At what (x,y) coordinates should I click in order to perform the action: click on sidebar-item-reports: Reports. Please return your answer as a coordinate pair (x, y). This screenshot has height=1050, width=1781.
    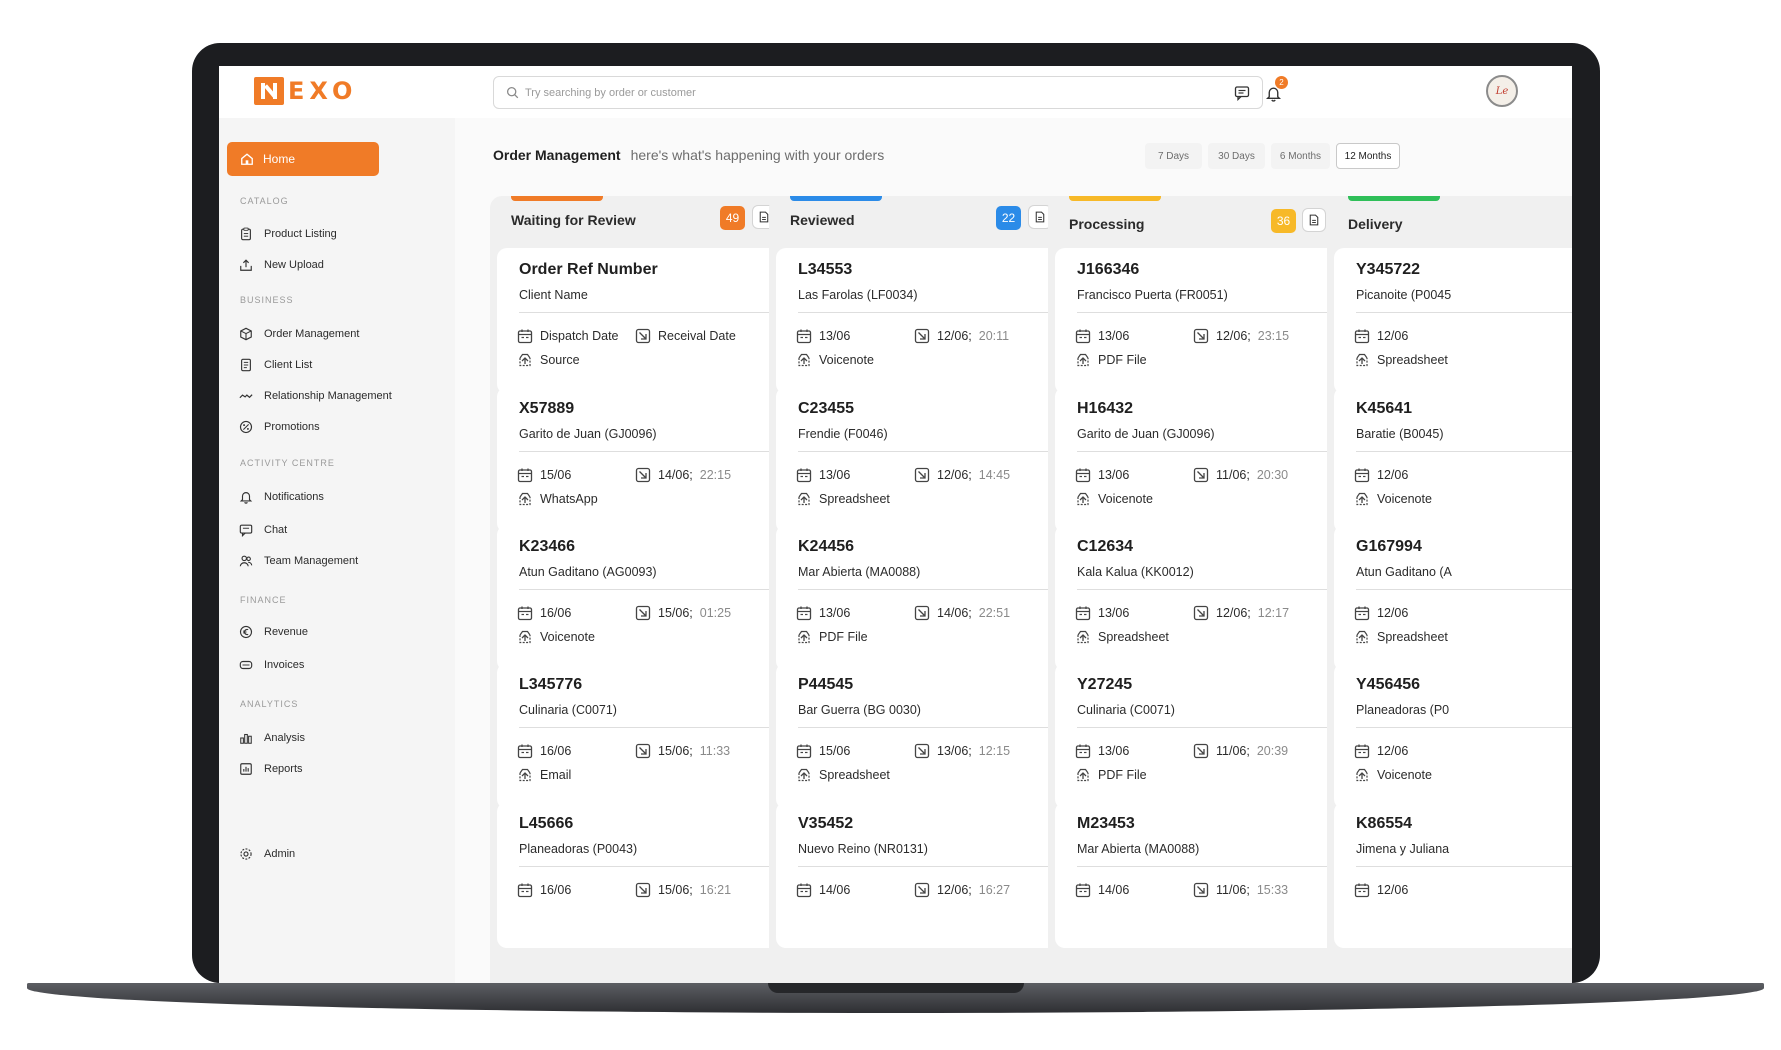
    Looking at the image, I should click on (271, 769).